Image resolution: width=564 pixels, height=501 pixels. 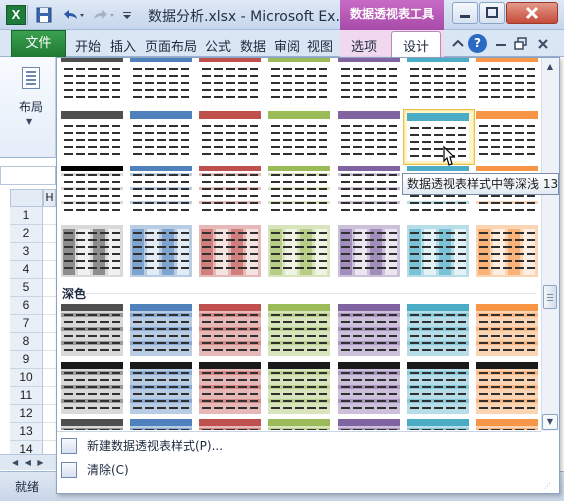 What do you see at coordinates (521, 44) in the screenshot?
I see `ribbon-restore-icon` at bounding box center [521, 44].